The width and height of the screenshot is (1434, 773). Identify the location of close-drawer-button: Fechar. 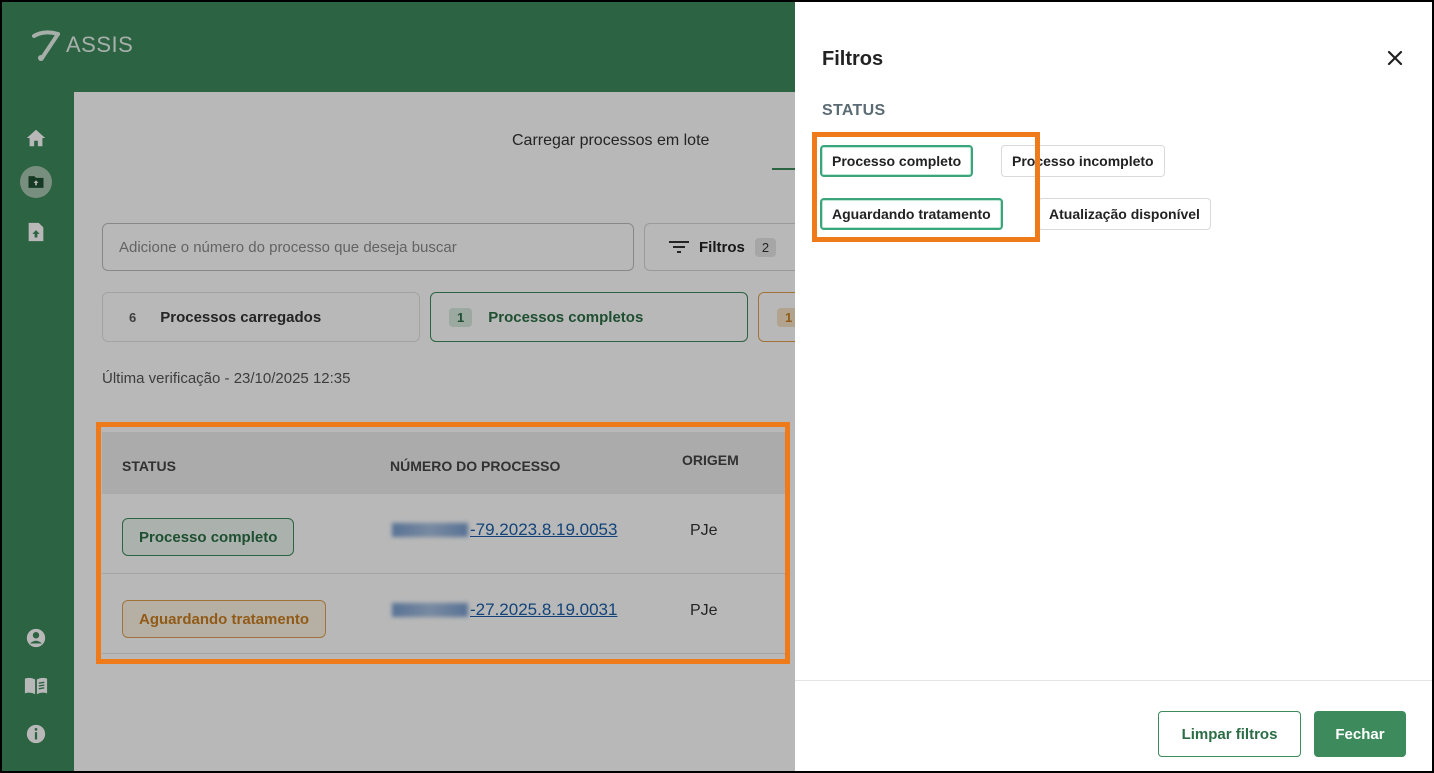
(1360, 734).